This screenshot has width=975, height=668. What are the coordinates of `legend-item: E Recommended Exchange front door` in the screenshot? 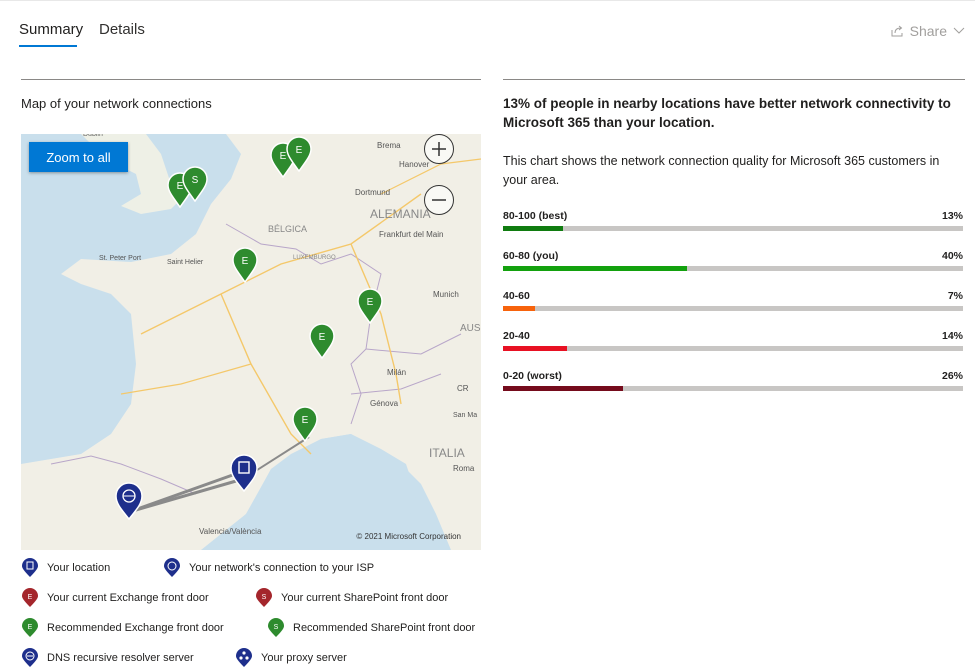 It's located at (134, 628).